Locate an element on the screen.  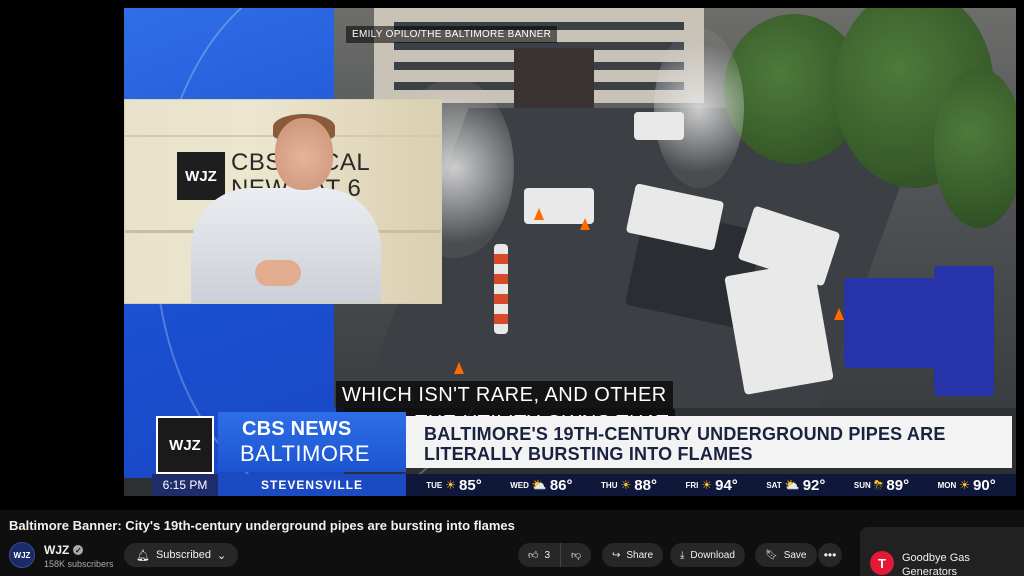
forecast-day: TUE ☀ 85° is located at coordinates (453, 485).